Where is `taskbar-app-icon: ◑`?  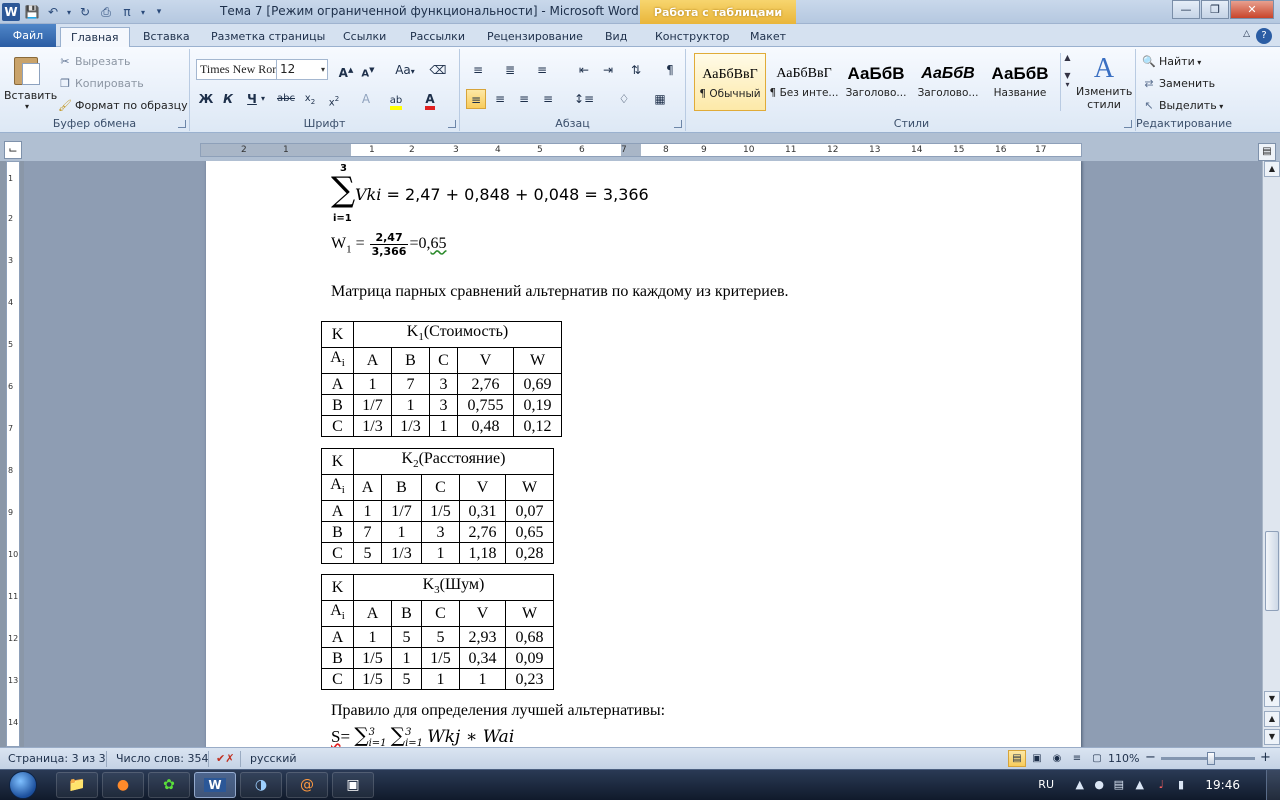 taskbar-app-icon: ◑ is located at coordinates (261, 785).